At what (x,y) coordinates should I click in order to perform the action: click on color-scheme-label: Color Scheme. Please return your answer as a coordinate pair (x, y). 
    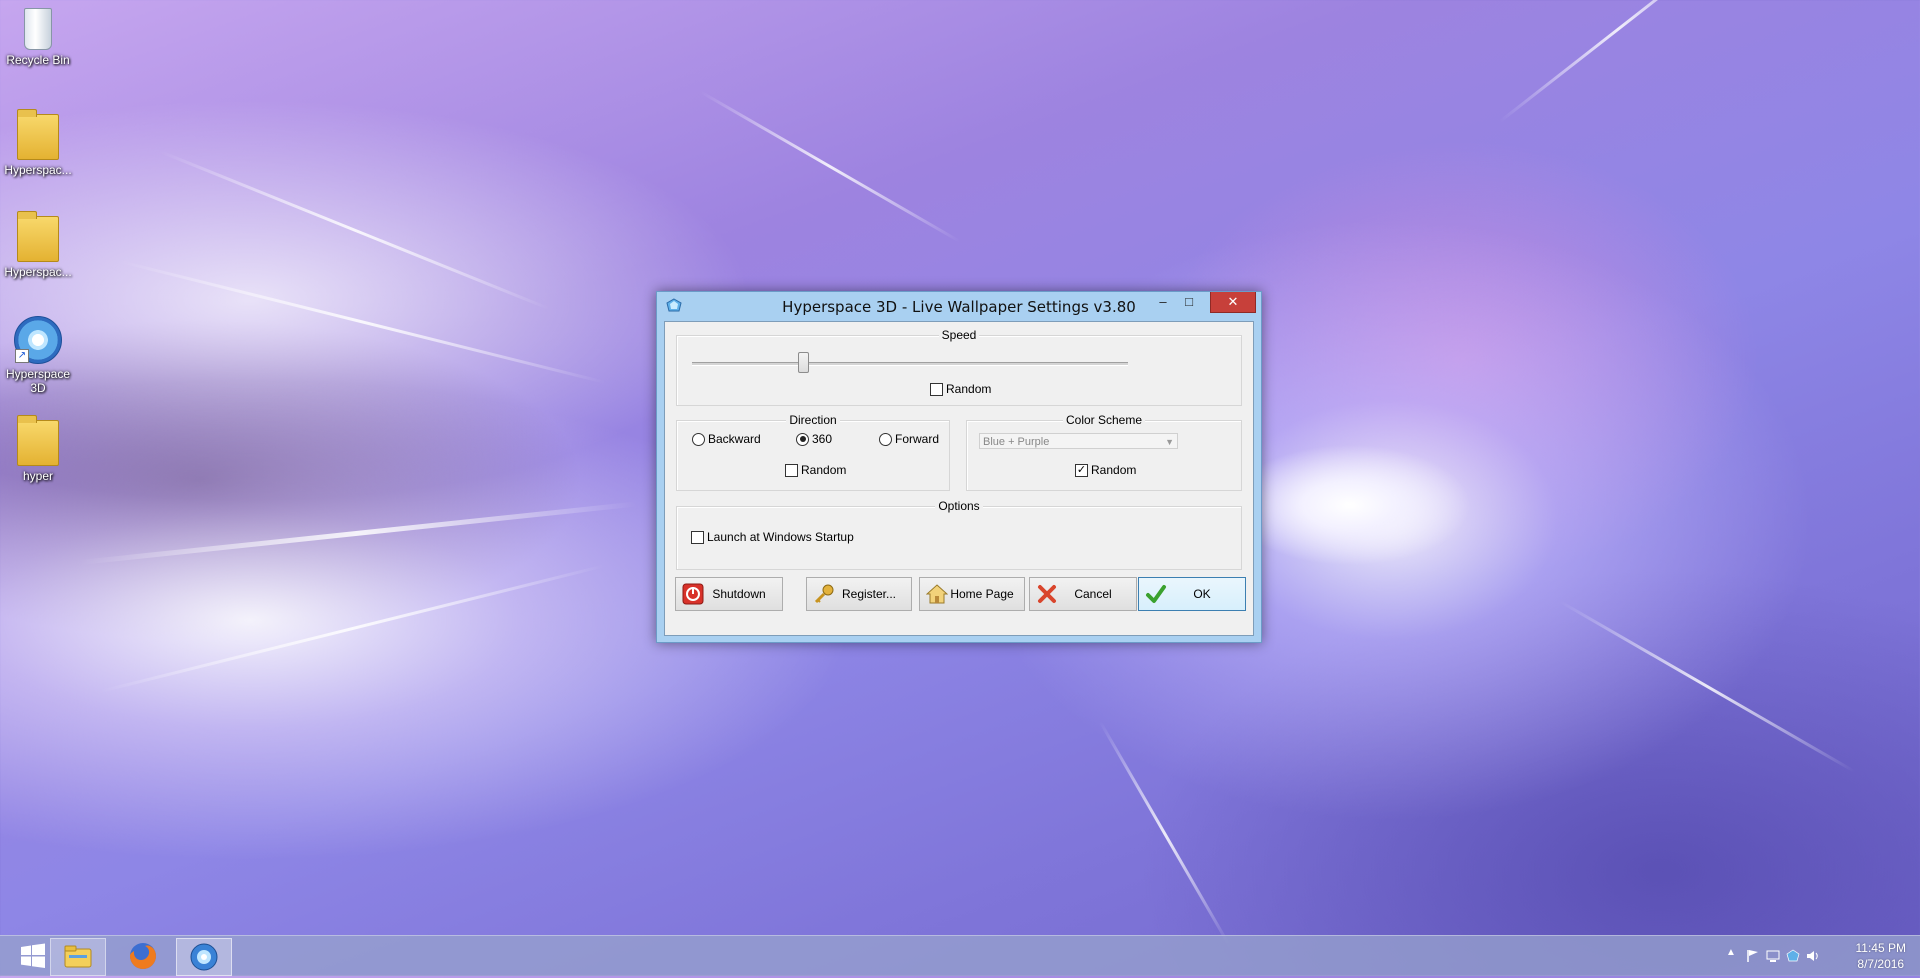
    Looking at the image, I should click on (1104, 420).